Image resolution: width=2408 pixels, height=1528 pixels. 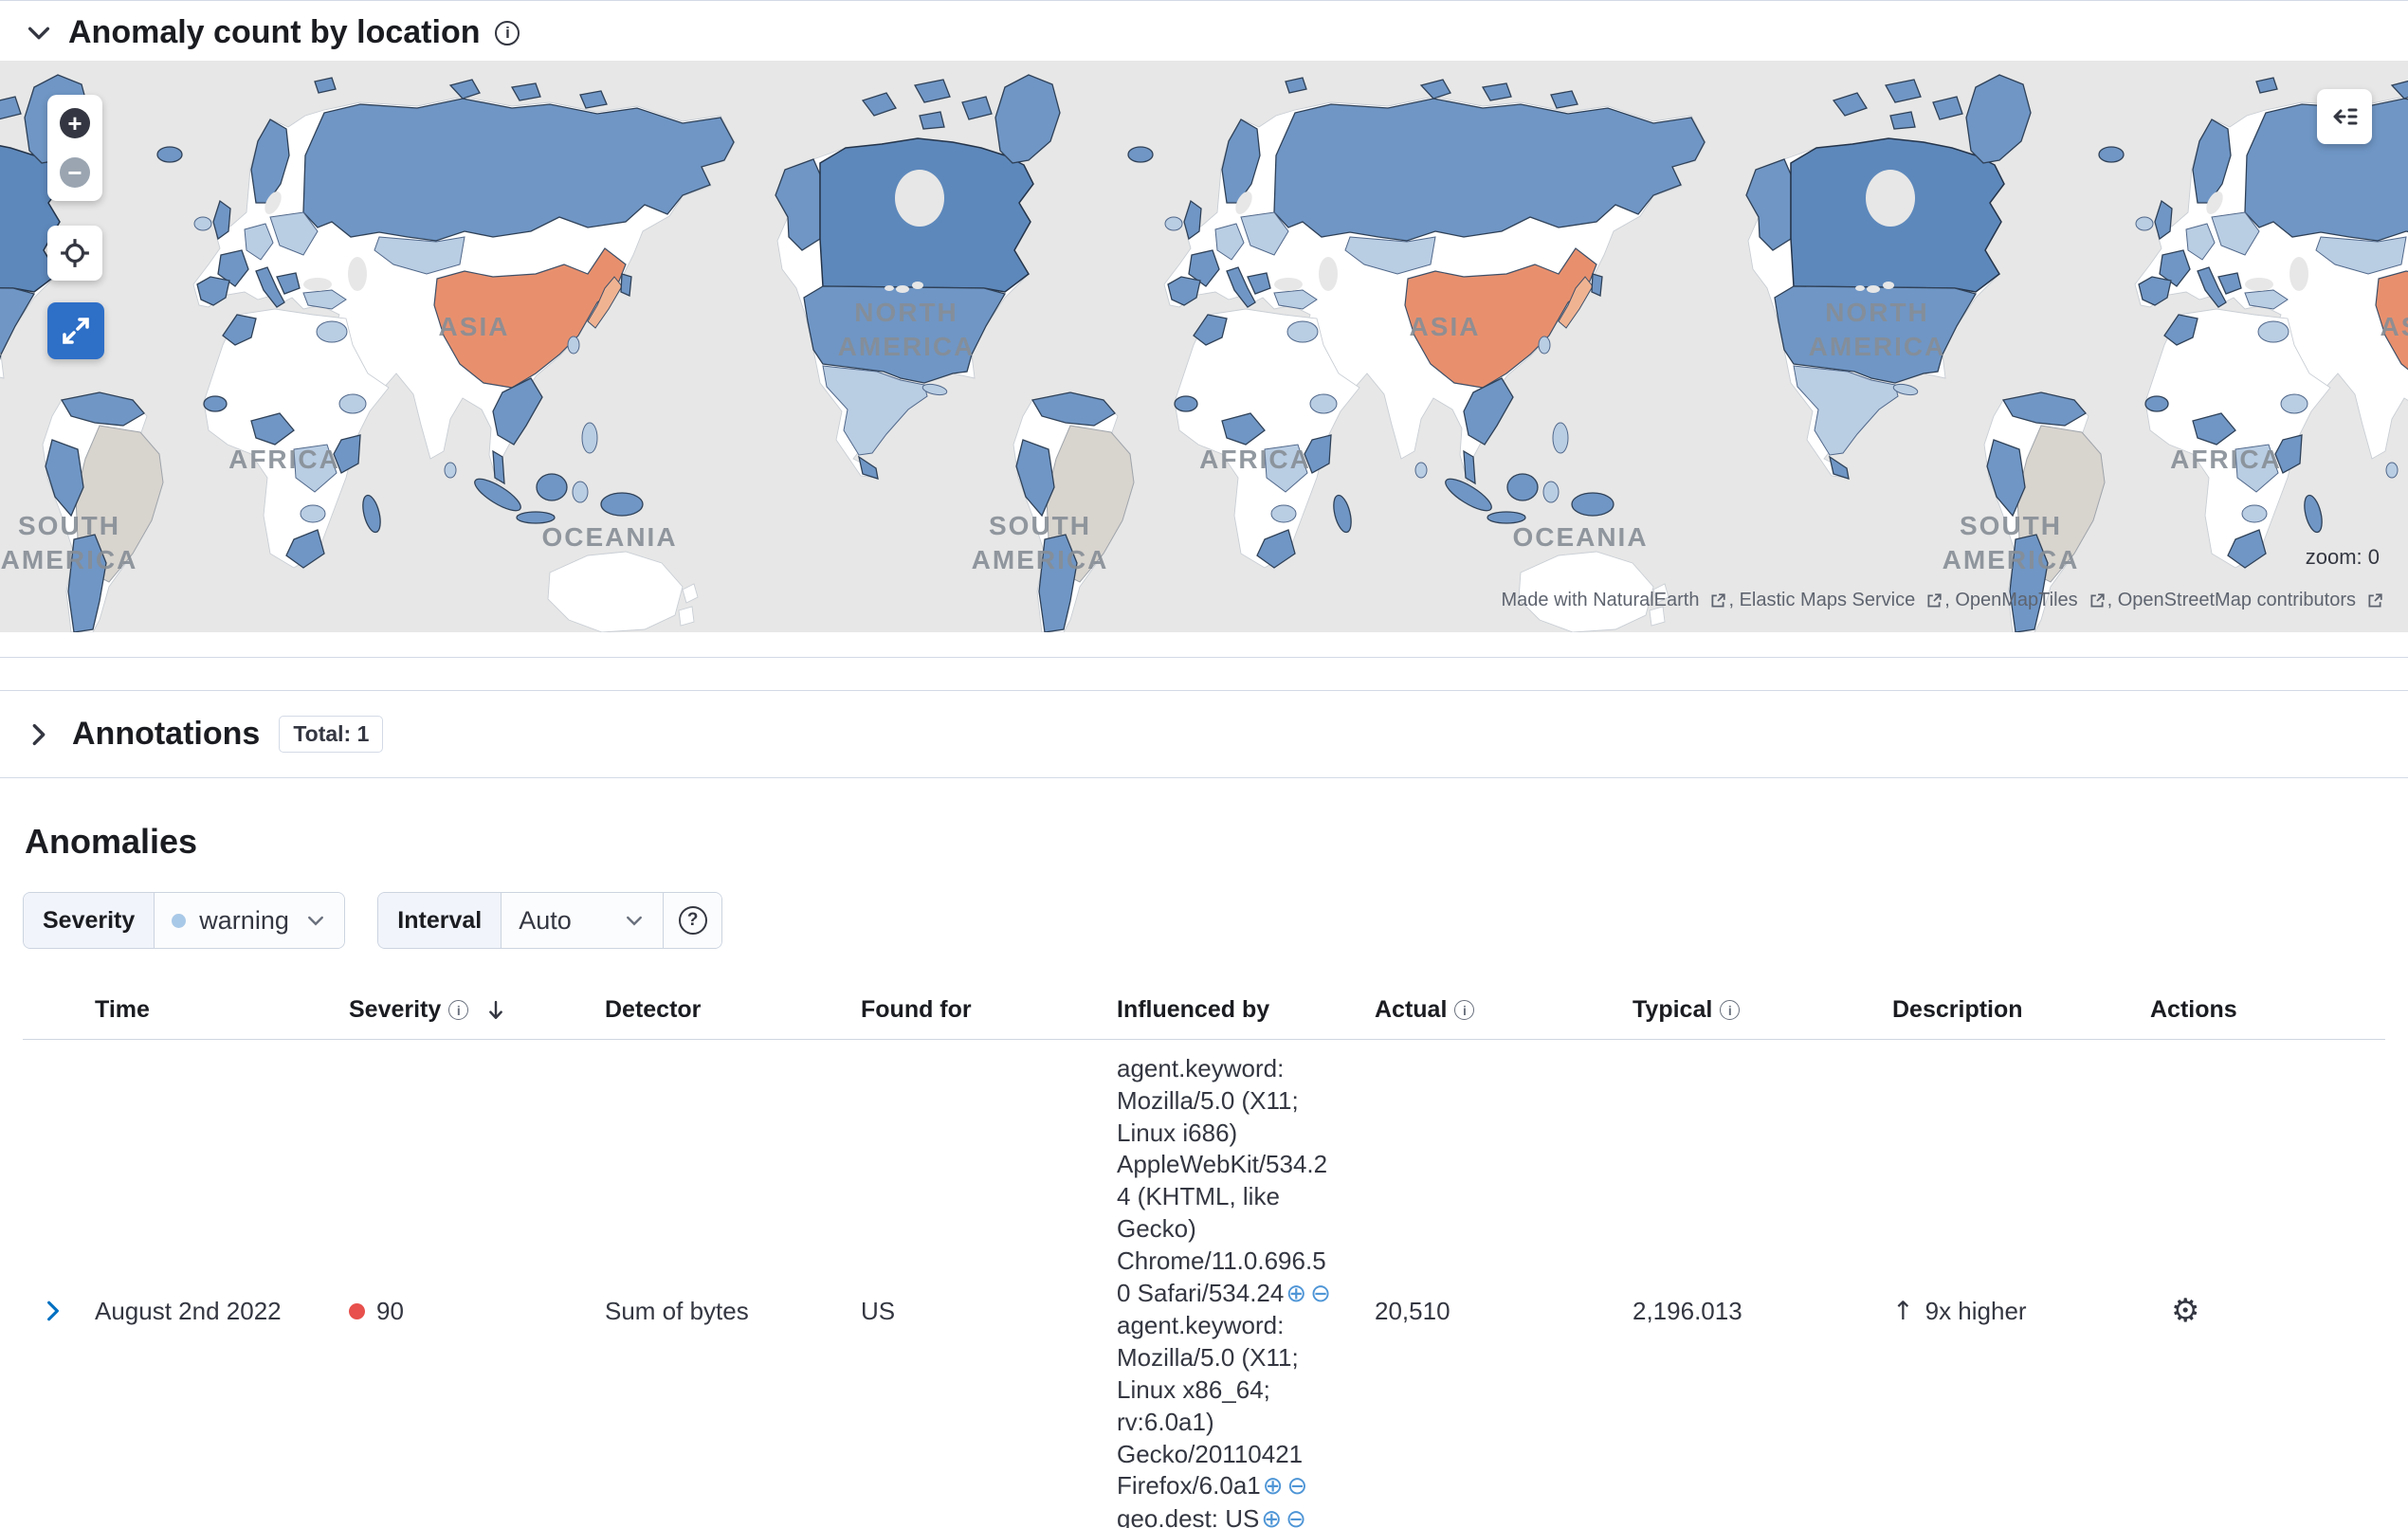 I want to click on column-header-severity: Severity i, so click(x=462, y=1010).